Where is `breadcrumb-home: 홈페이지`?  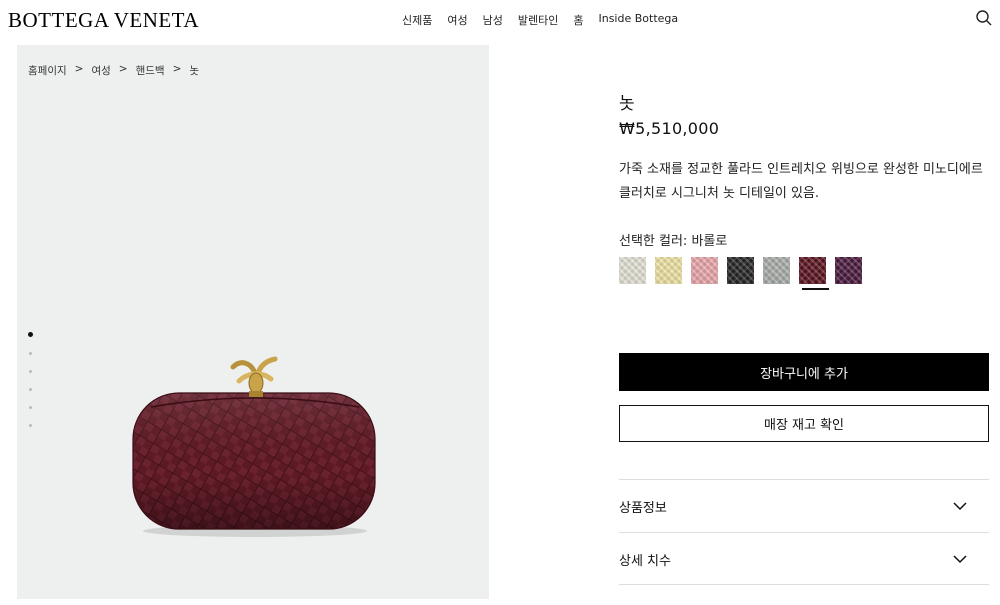
breadcrumb-home: 홈페이지 is located at coordinates (47, 70).